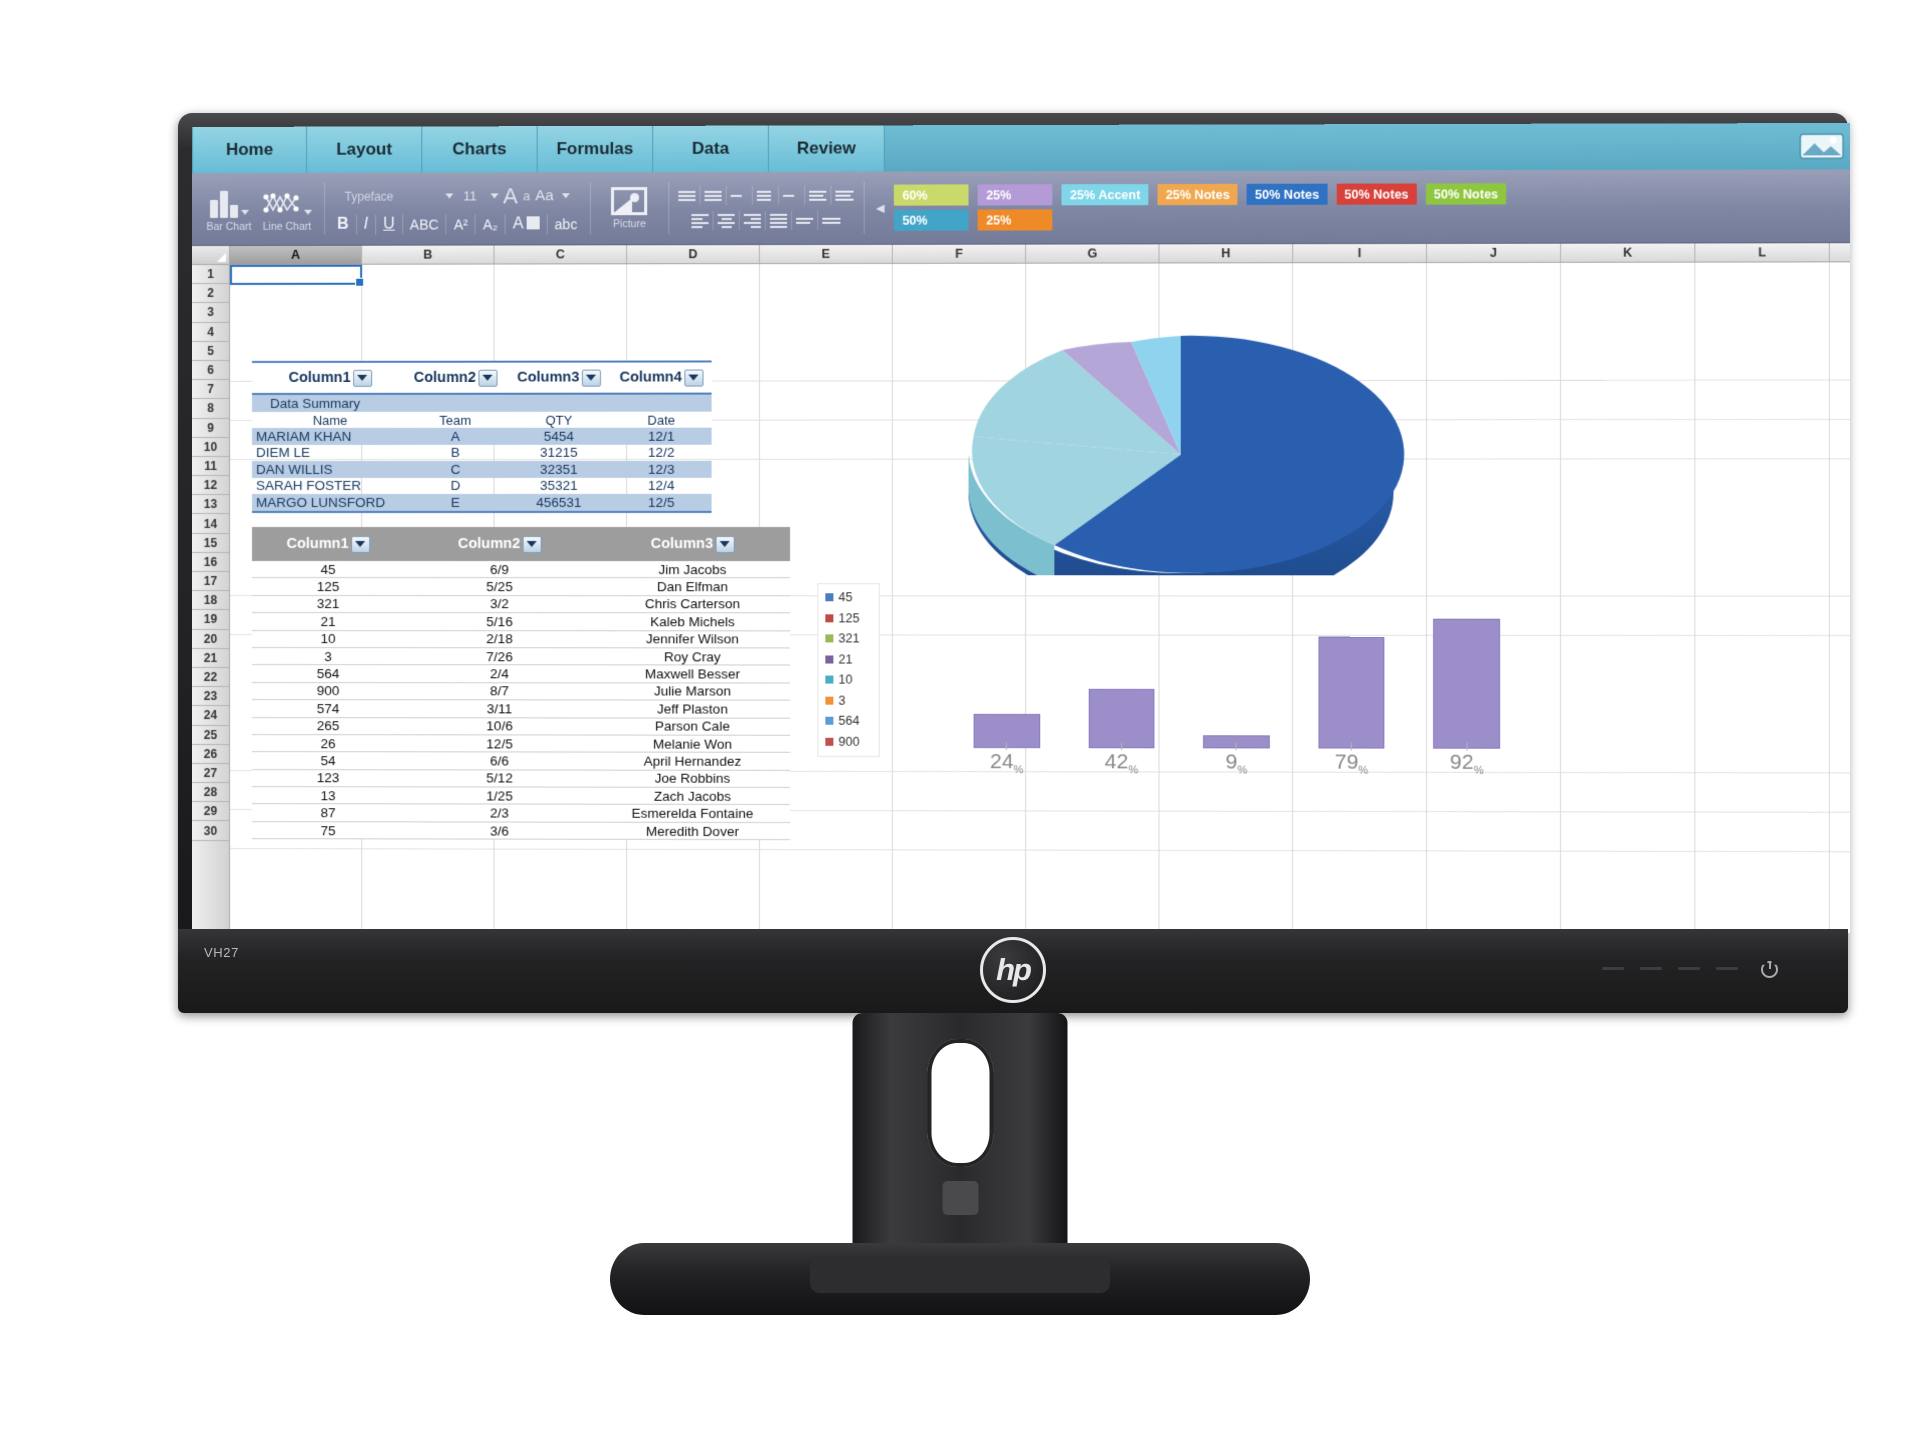 Image resolution: width=1920 pixels, height=1440 pixels. Describe the element at coordinates (470, 195) in the screenshot. I see `font-size-input: 11` at that location.